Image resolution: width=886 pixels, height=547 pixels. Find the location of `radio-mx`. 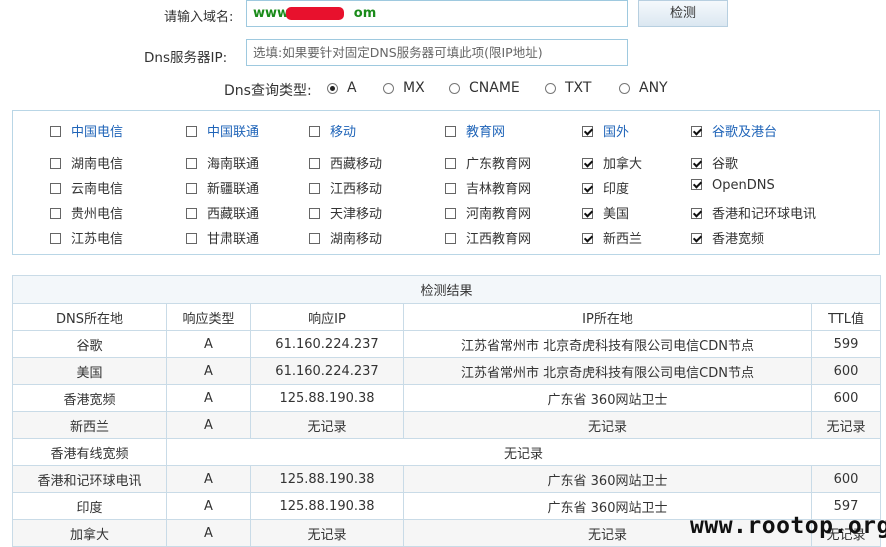

radio-mx is located at coordinates (388, 88).